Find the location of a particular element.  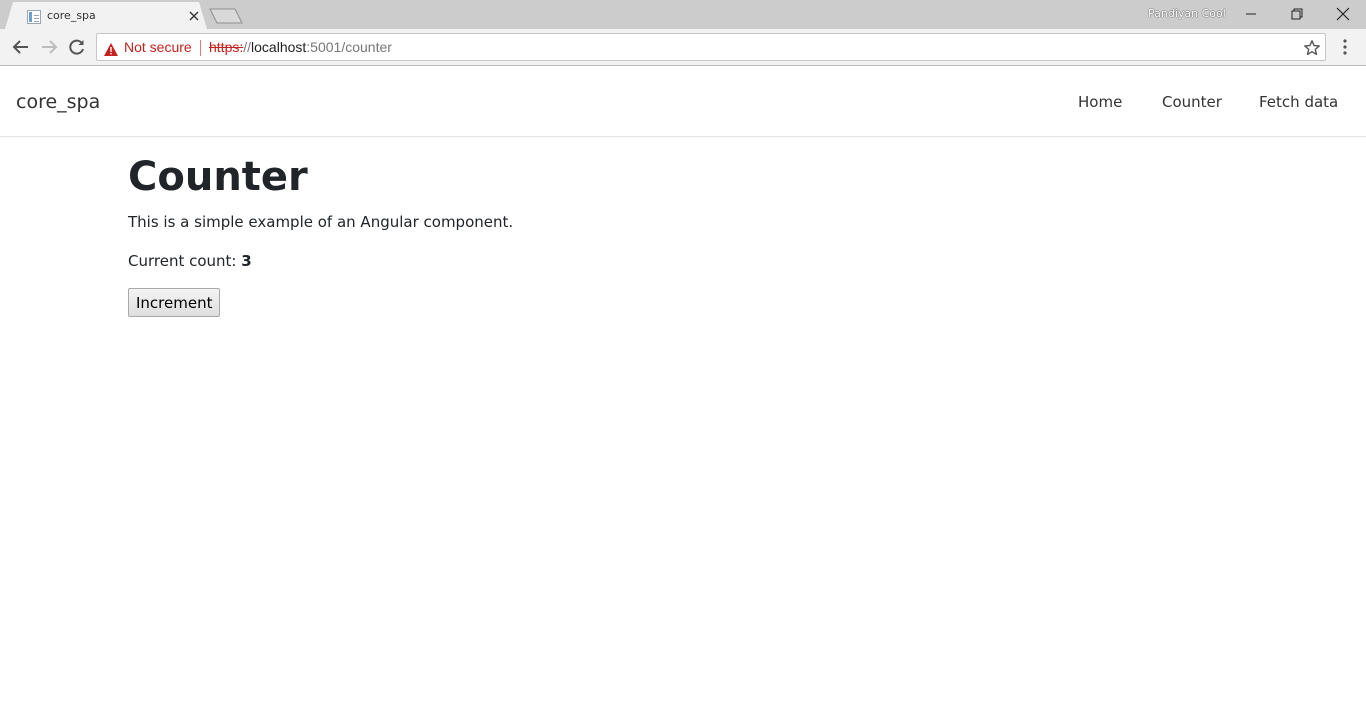

address-separator is located at coordinates (200, 48).